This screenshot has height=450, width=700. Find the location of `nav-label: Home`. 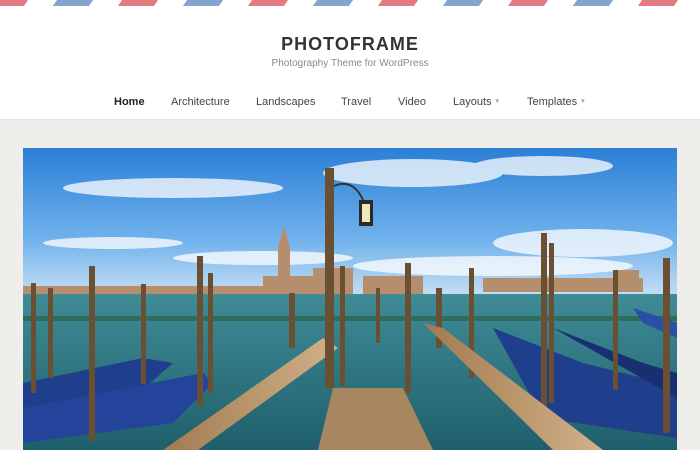

nav-label: Home is located at coordinates (129, 102).